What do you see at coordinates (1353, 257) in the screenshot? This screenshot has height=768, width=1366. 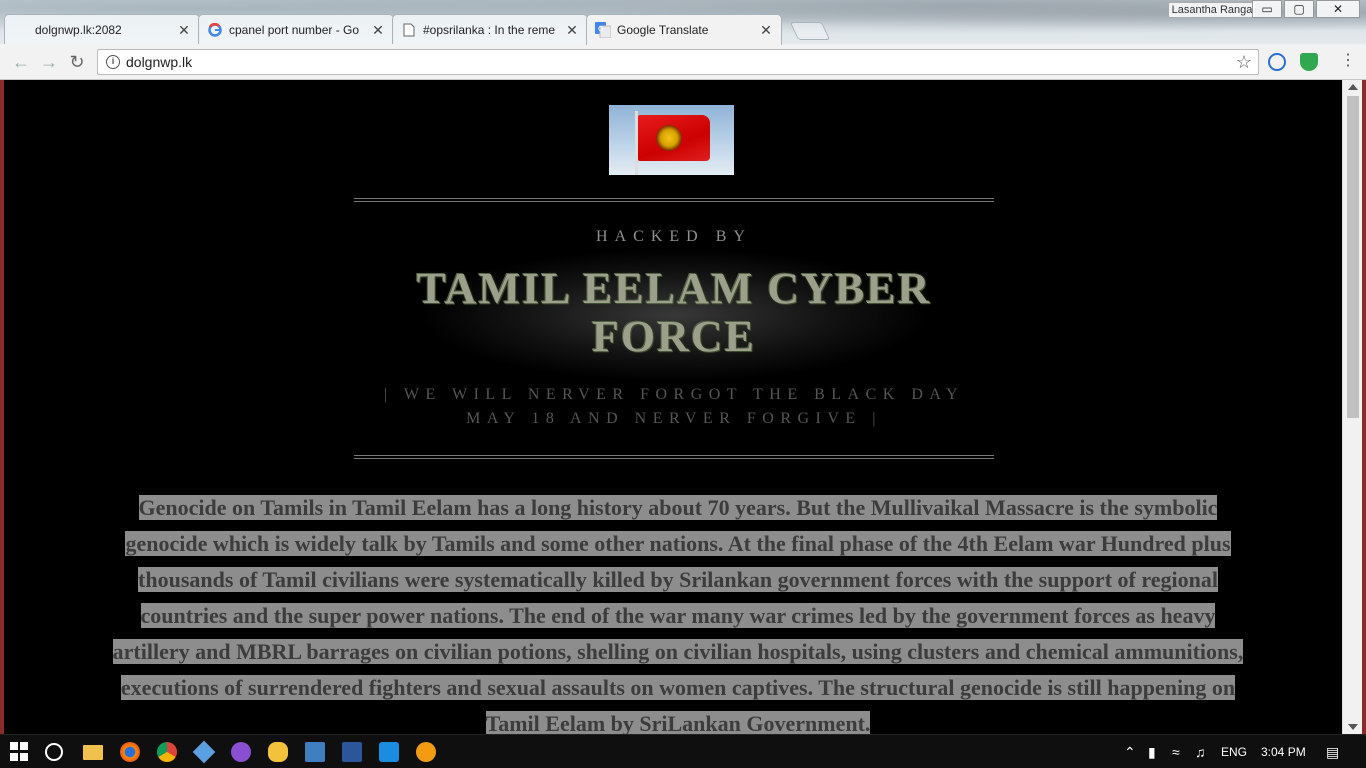 I see `scroll-thumb` at bounding box center [1353, 257].